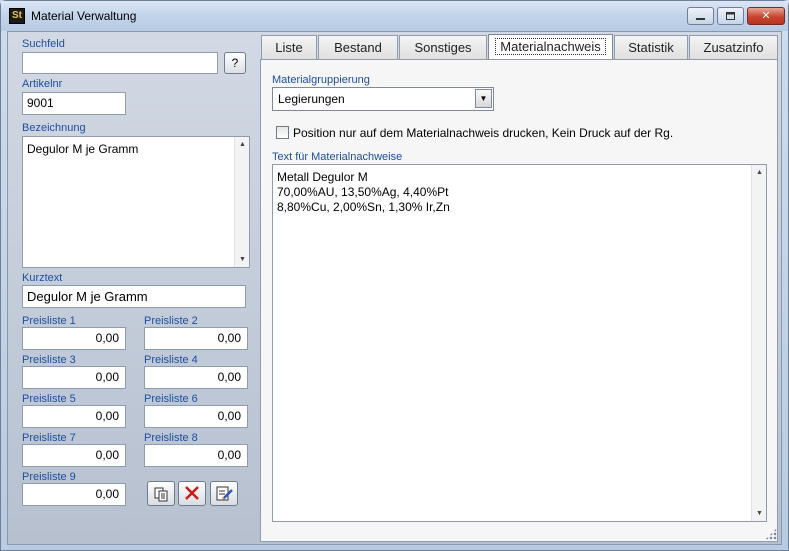  What do you see at coordinates (134, 296) in the screenshot?
I see `kurztext-field: Degulor M je Gramm` at bounding box center [134, 296].